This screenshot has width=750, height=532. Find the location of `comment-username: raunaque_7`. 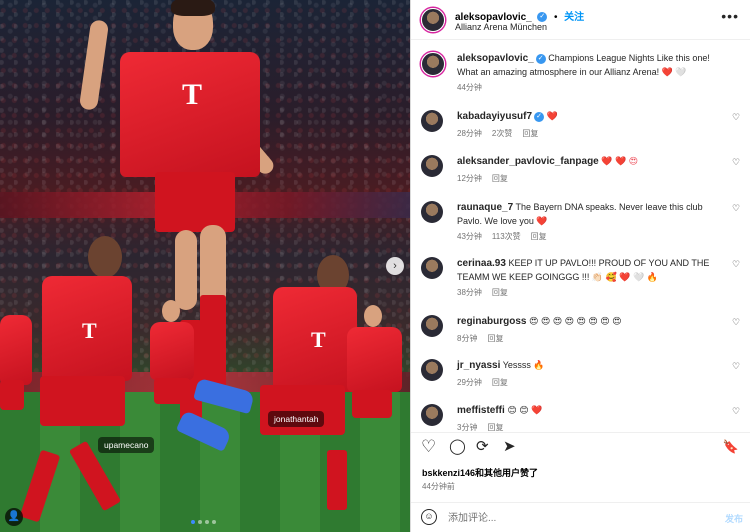

comment-username: raunaque_7 is located at coordinates (485, 207).